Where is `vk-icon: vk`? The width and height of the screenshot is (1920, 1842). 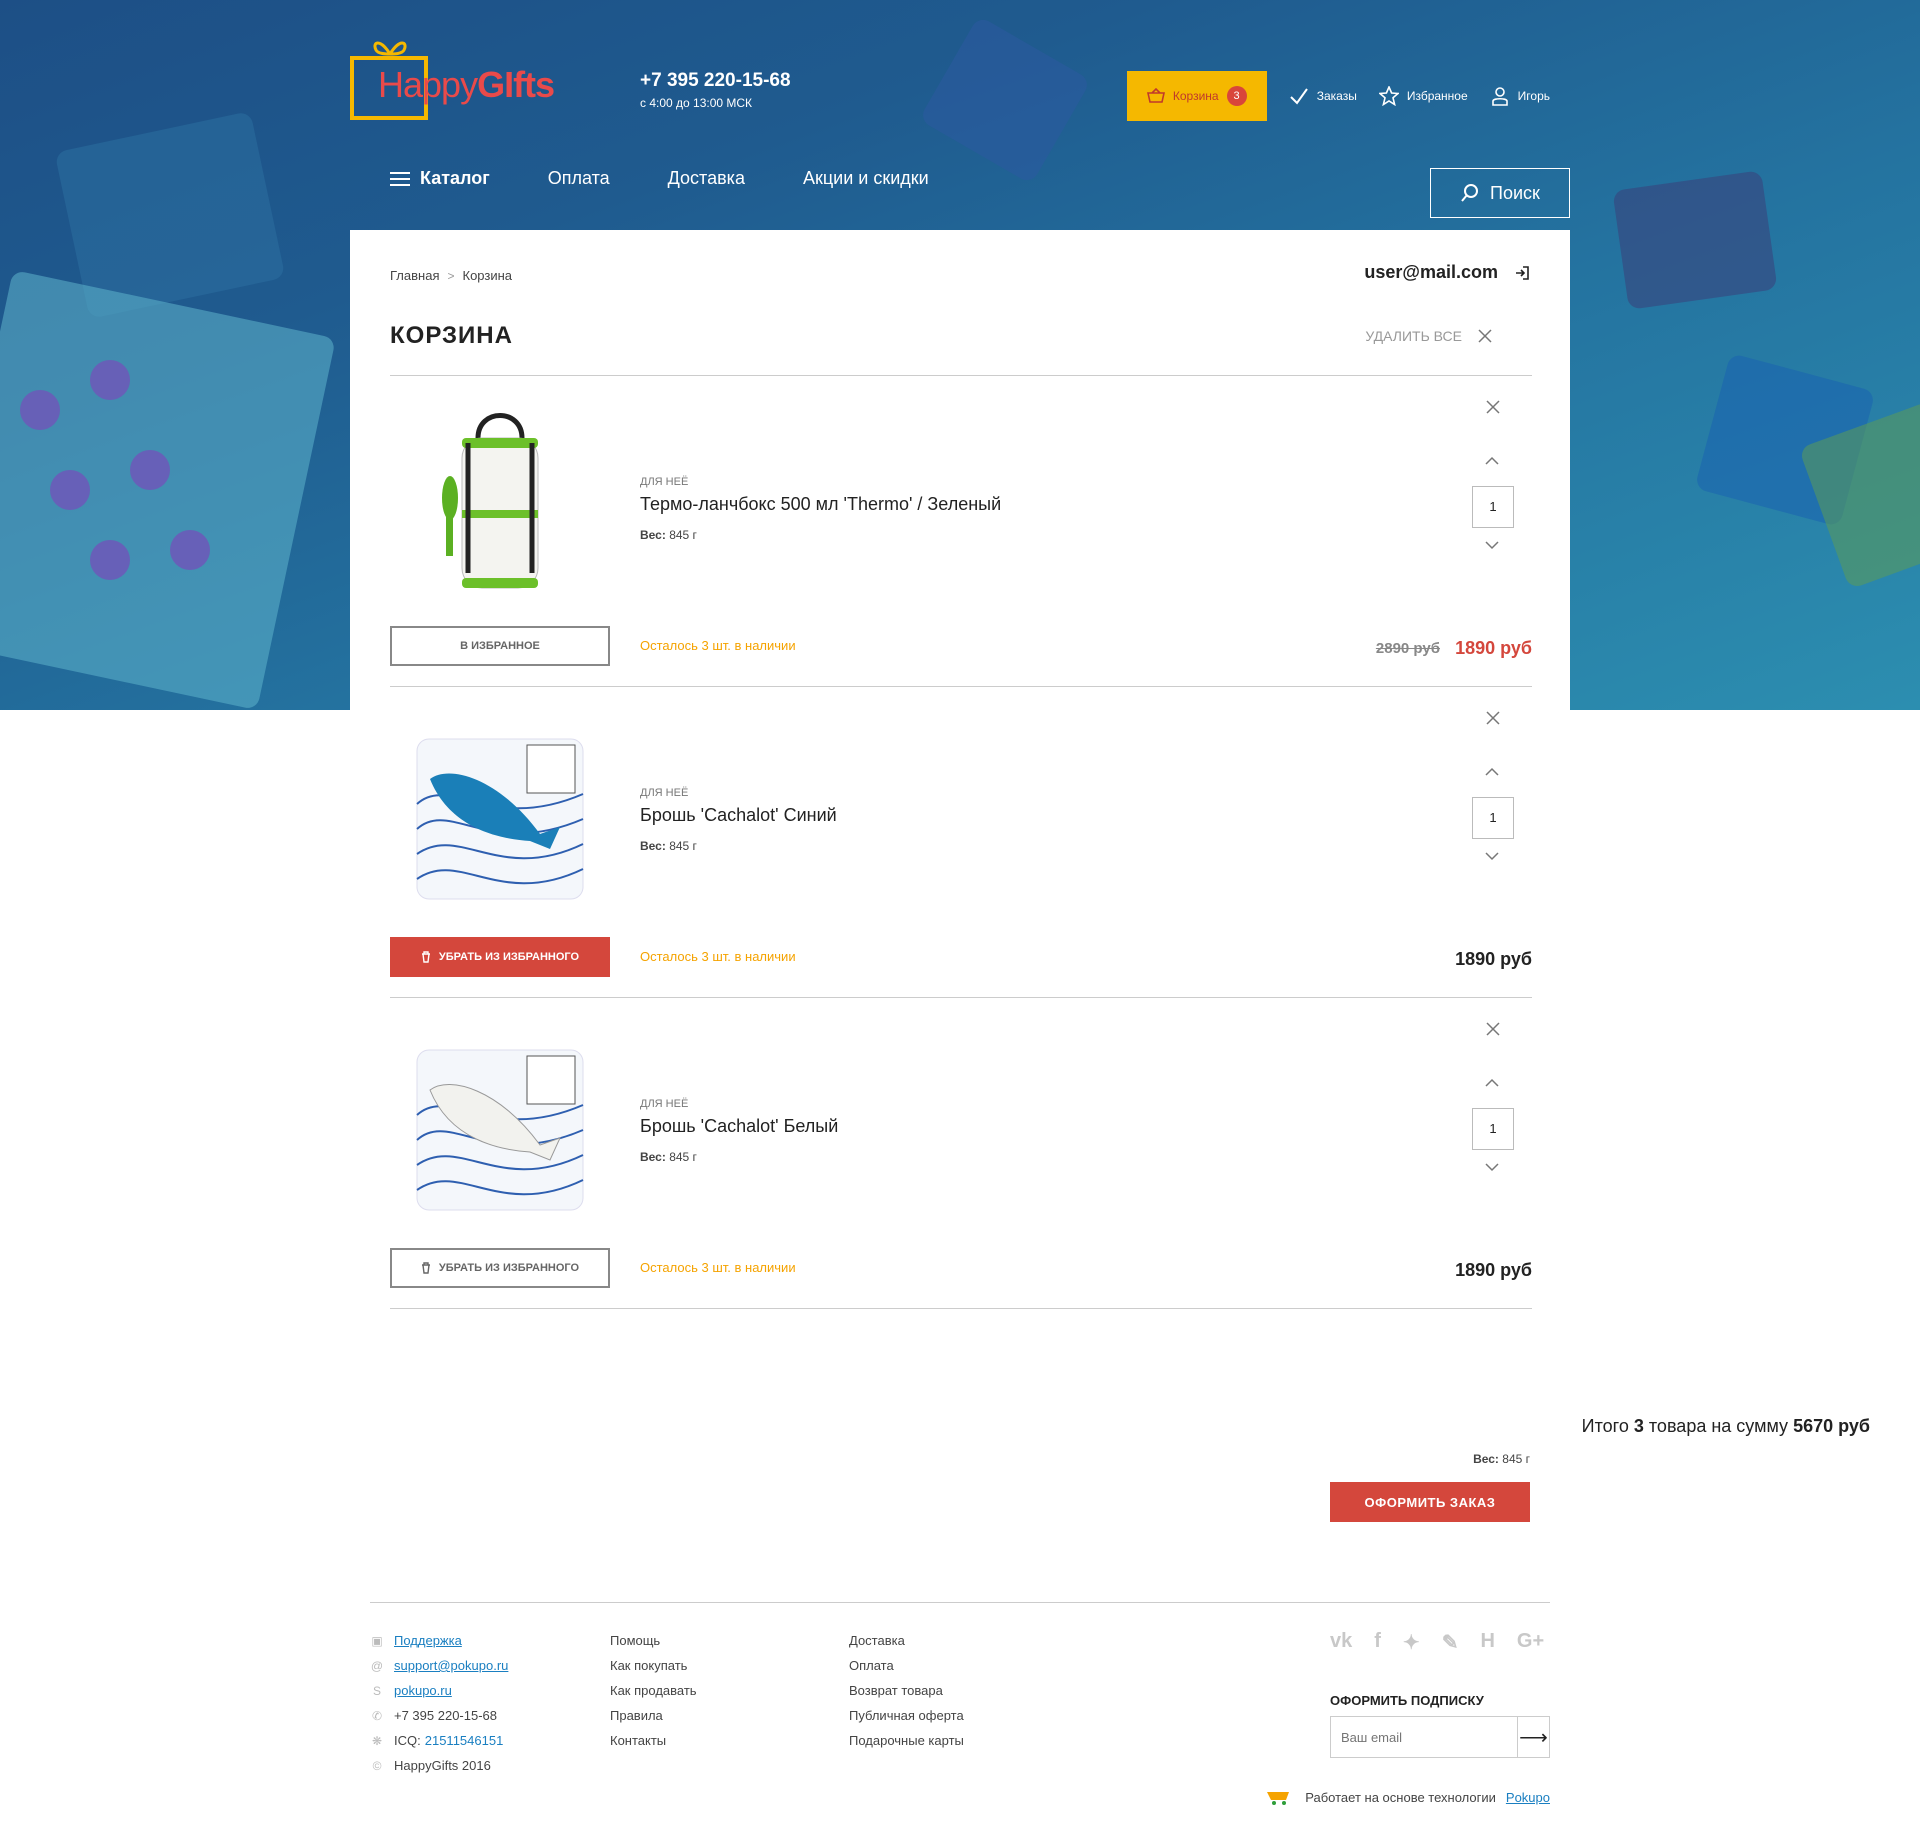 vk-icon: vk is located at coordinates (1341, 1642).